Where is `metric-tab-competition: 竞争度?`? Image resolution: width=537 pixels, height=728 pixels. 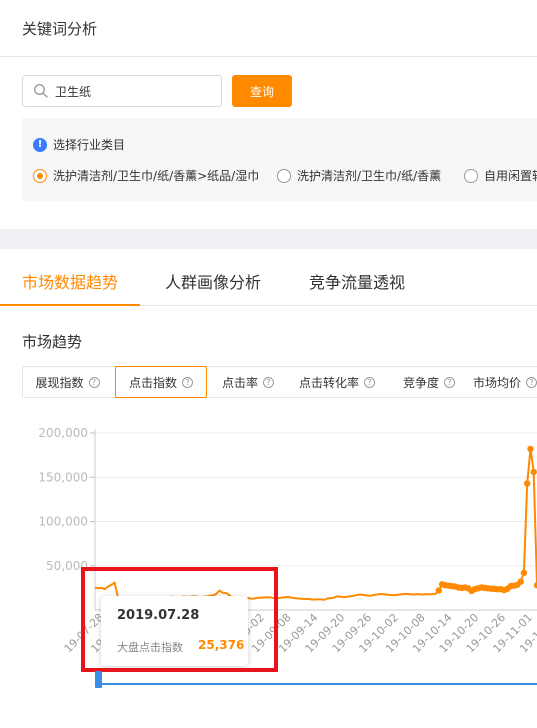
metric-tab-competition: 竞争度? is located at coordinates (429, 382).